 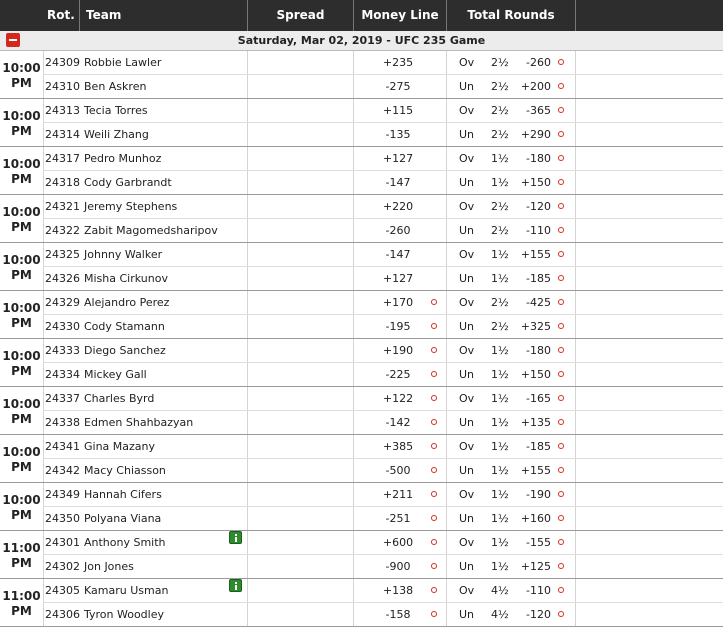 What do you see at coordinates (125, 470) in the screenshot?
I see `fighter-name: Macy Chiasson` at bounding box center [125, 470].